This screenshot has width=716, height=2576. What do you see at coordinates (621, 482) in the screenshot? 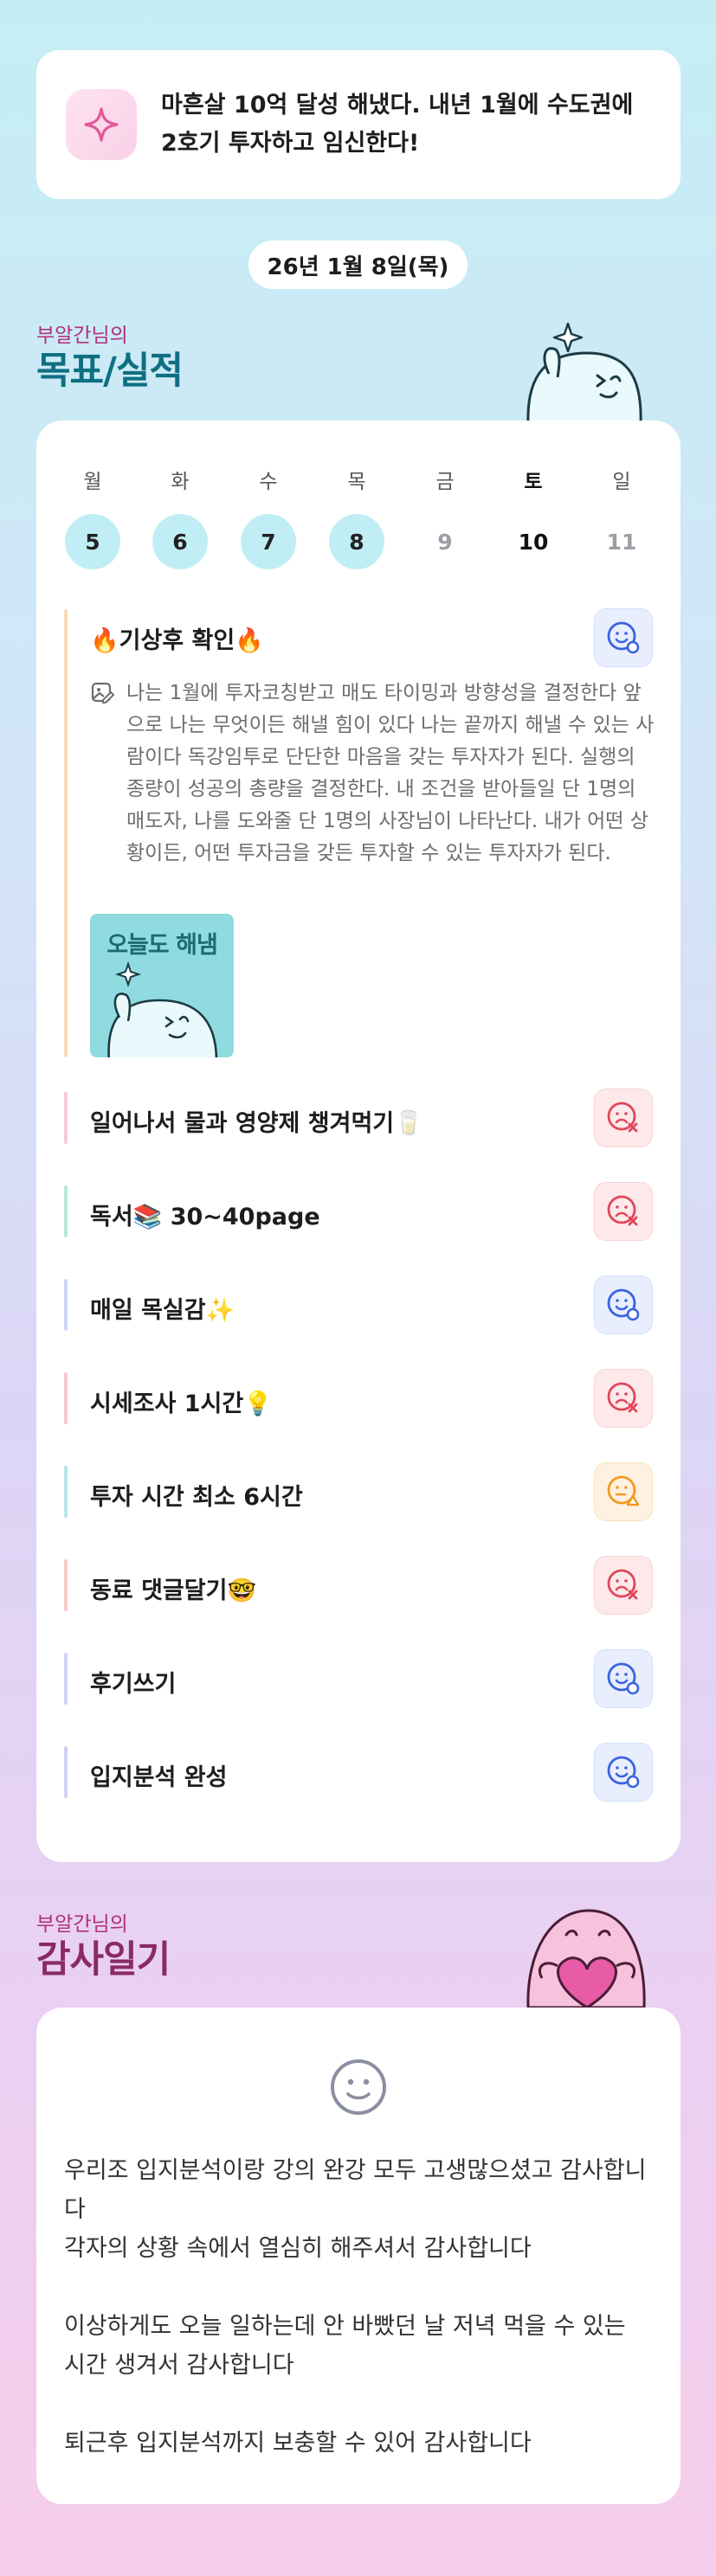
I see `weekday-label: 일` at bounding box center [621, 482].